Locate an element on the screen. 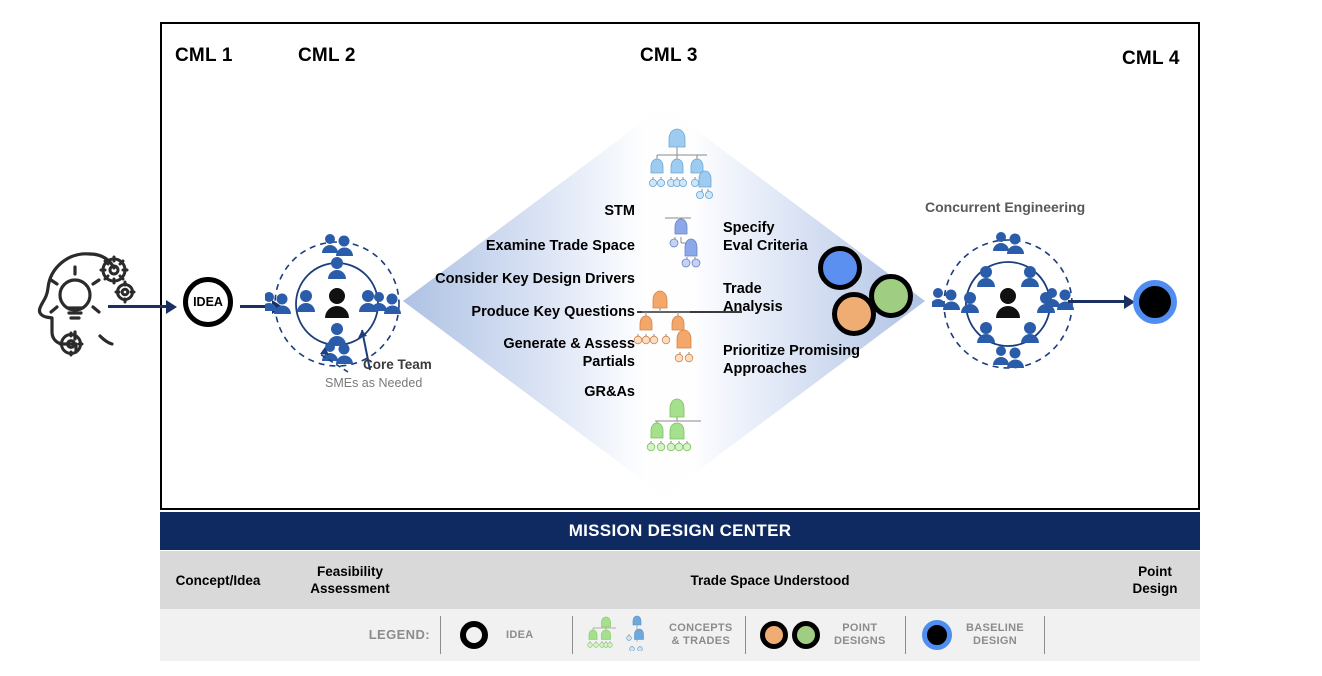  diamond-label-gr-and-as: GR&As is located at coordinates (609, 392).